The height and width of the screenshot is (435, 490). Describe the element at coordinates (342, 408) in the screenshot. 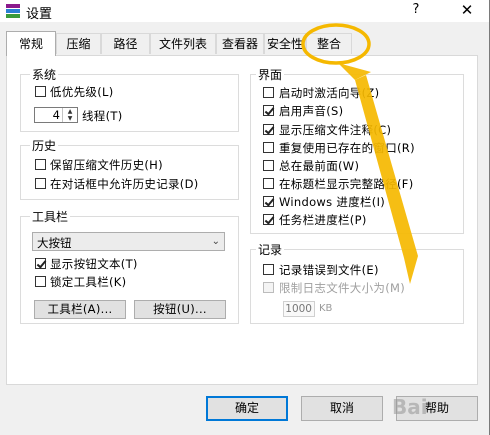

I see `cancel-button: 取消` at that location.